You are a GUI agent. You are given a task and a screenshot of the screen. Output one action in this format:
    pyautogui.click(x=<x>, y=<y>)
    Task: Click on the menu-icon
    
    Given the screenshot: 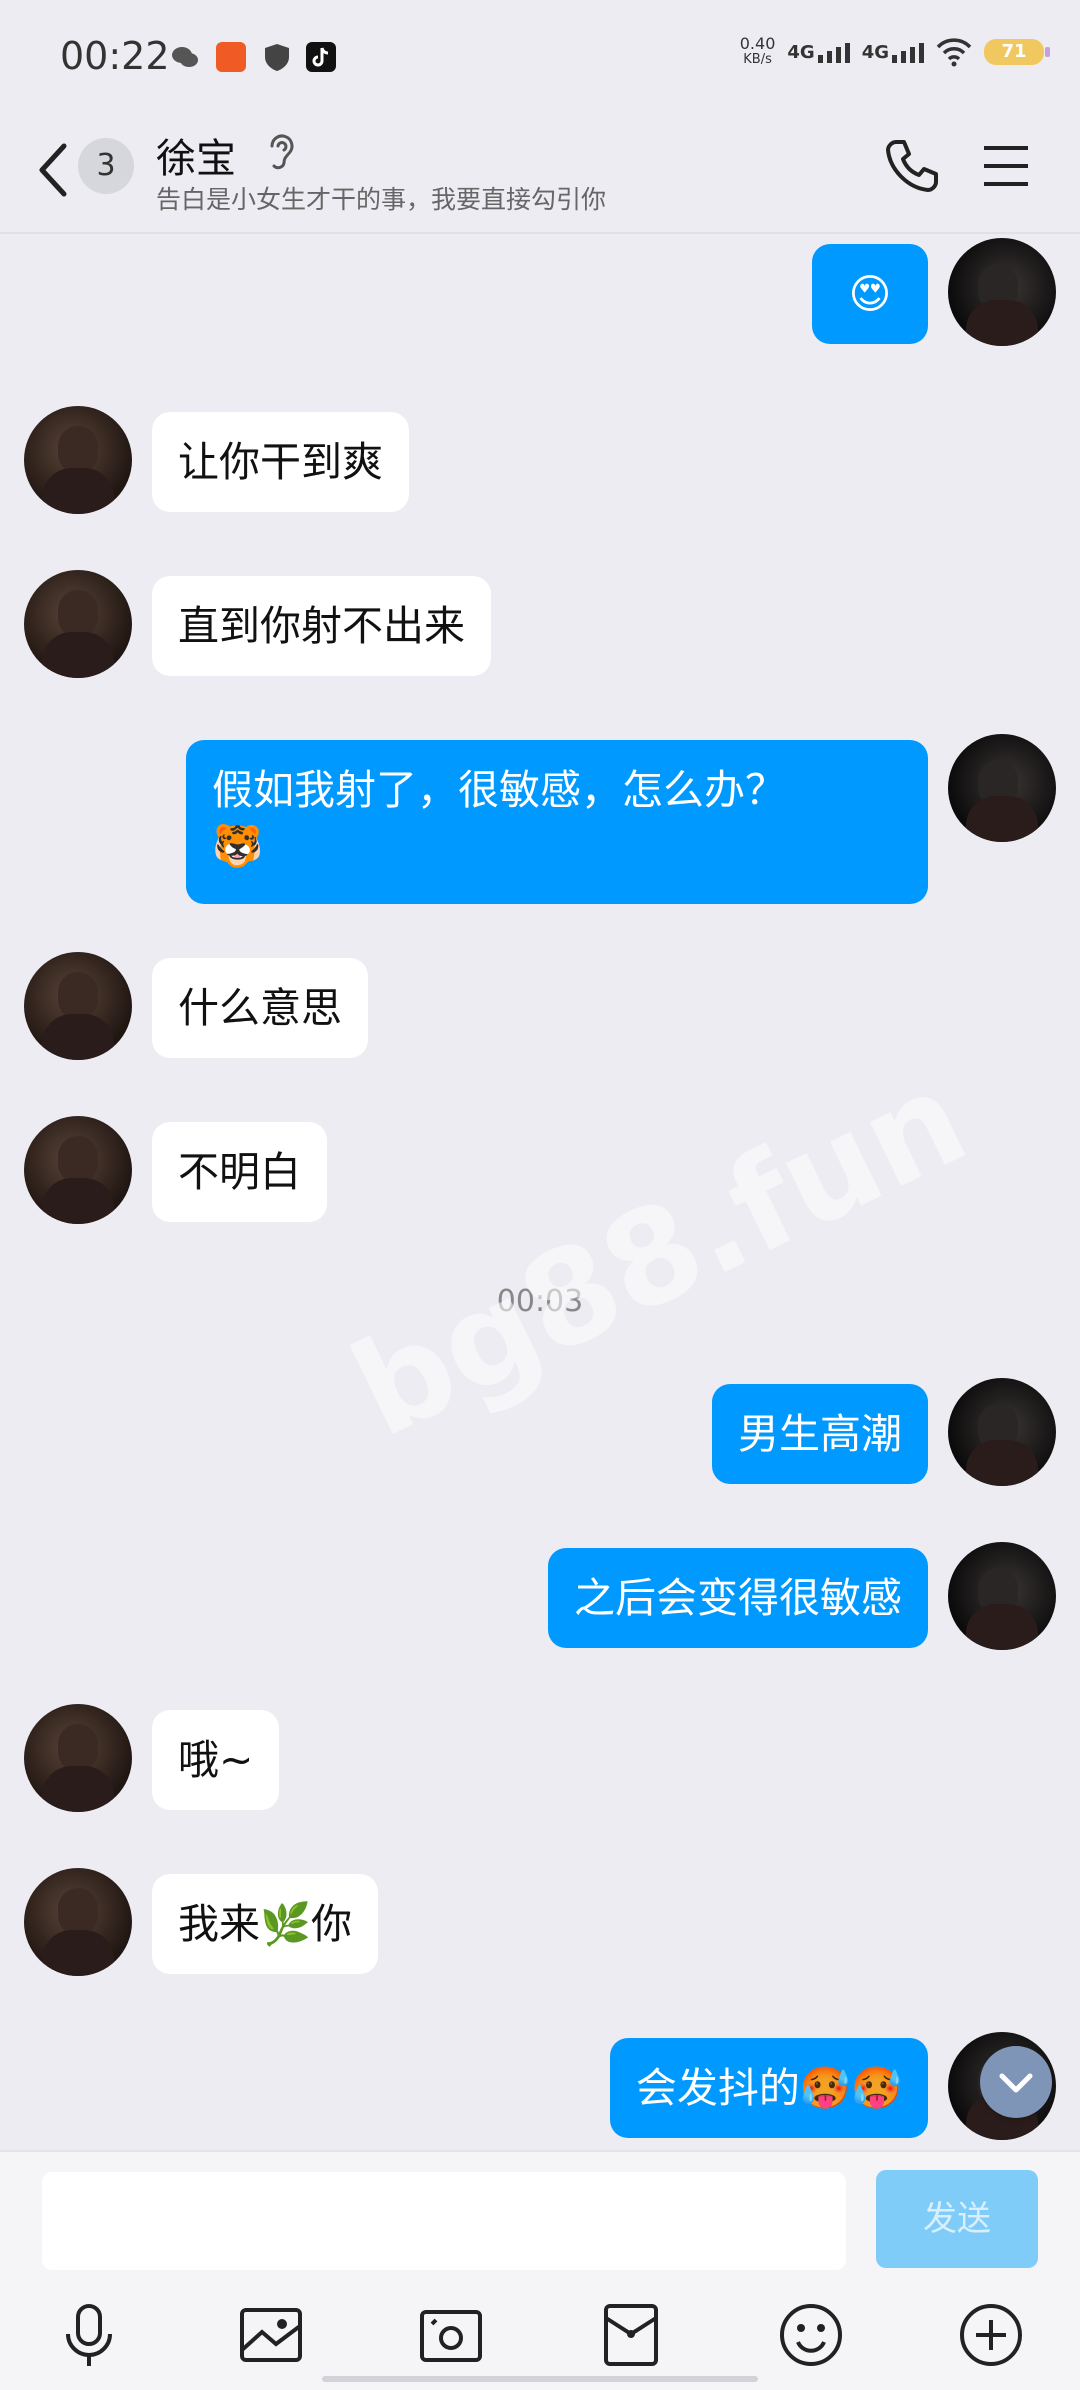 What is the action you would take?
    pyautogui.click(x=1006, y=166)
    